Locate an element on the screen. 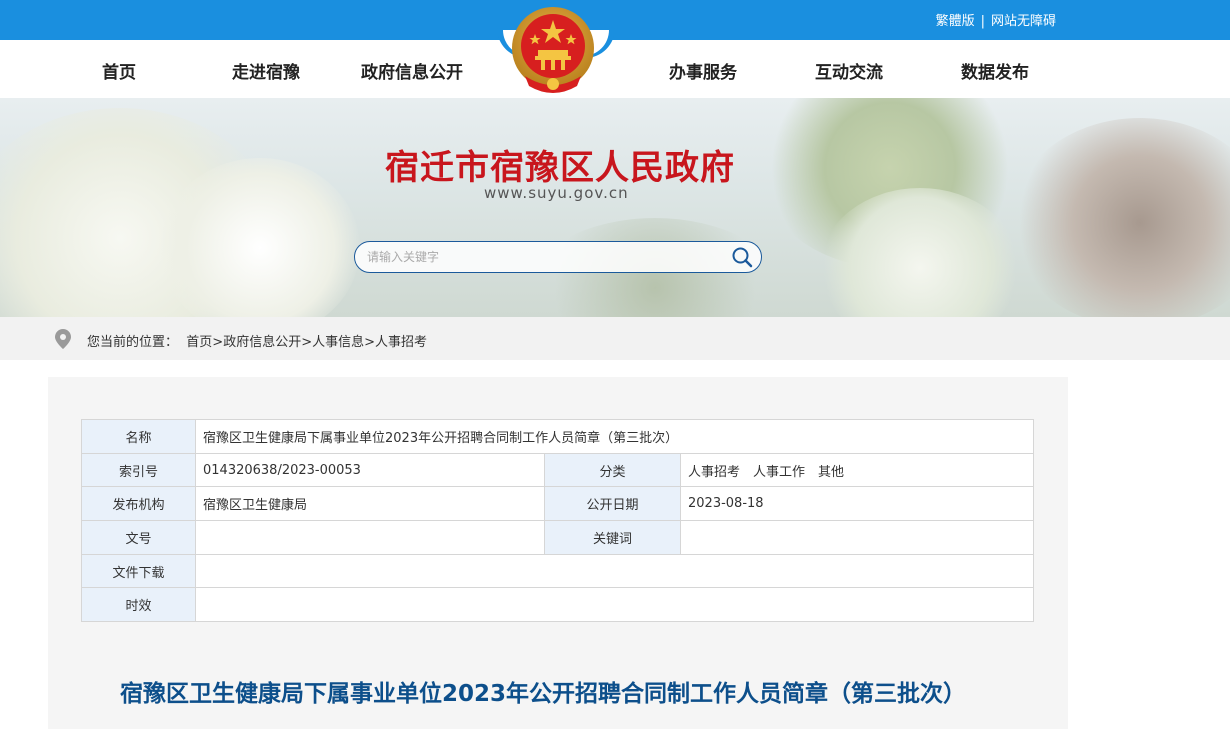 This screenshot has height=729, width=1230. table-row: 索引号 014320638/2023-00053 分类 人事招考 人事工作 其他 is located at coordinates (557, 470).